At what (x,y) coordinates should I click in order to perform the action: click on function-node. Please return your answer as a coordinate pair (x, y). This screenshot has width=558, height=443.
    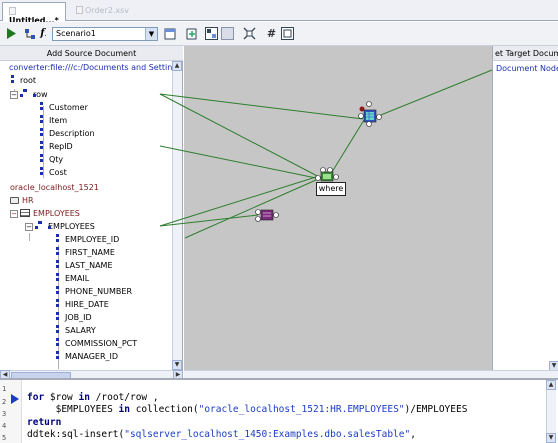
    Looking at the image, I should click on (267, 215).